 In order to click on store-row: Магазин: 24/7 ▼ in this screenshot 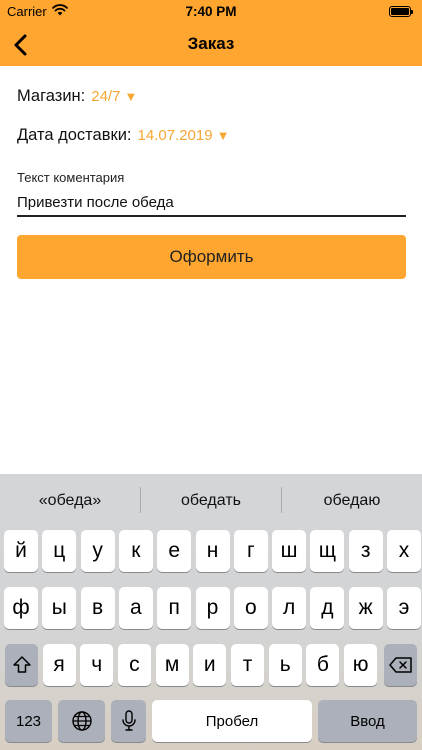, I will do `click(77, 96)`.